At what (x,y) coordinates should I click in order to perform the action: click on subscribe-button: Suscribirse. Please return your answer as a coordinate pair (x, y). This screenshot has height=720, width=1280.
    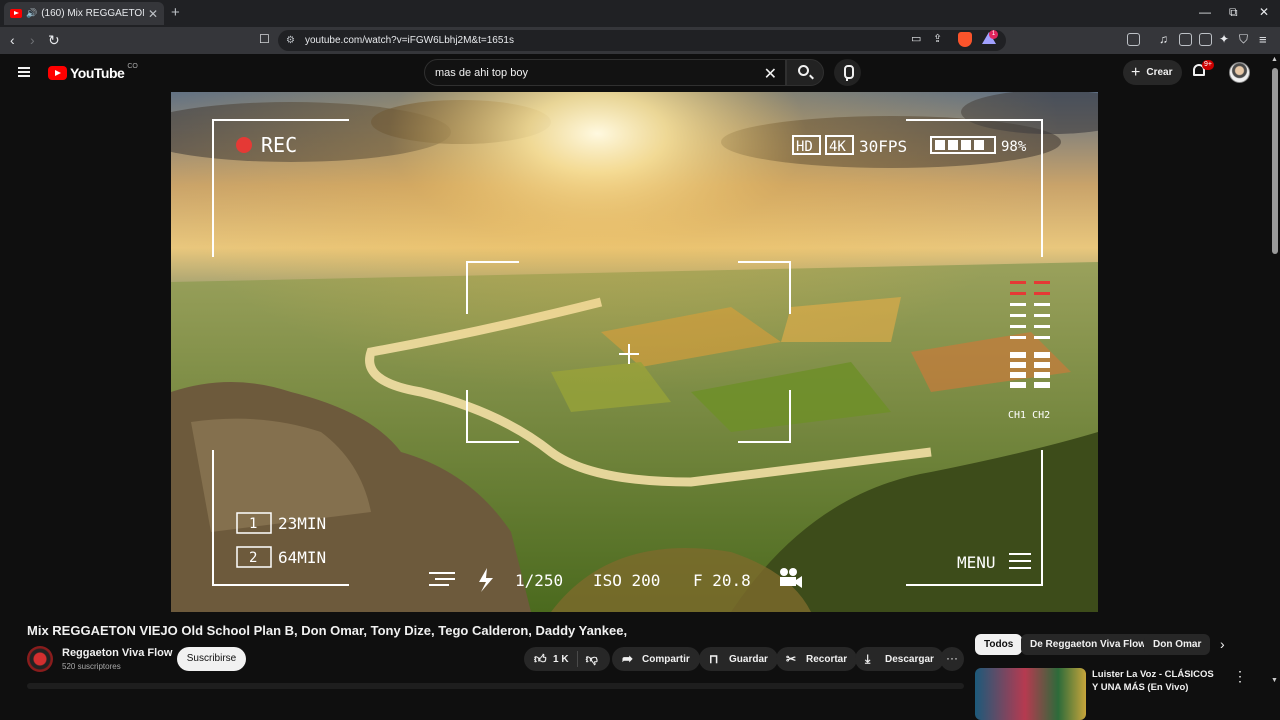
    Looking at the image, I should click on (211, 659).